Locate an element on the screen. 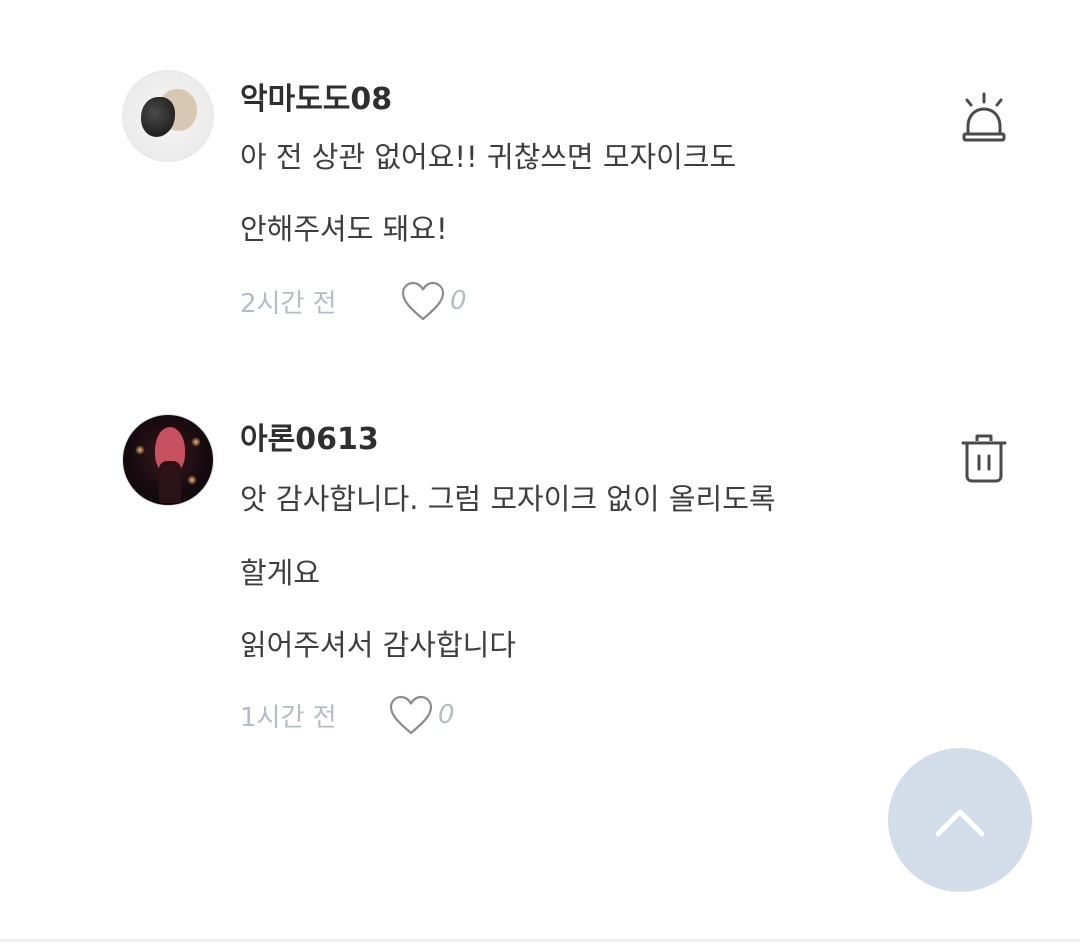 The image size is (1080, 945). report-button is located at coordinates (984, 118).